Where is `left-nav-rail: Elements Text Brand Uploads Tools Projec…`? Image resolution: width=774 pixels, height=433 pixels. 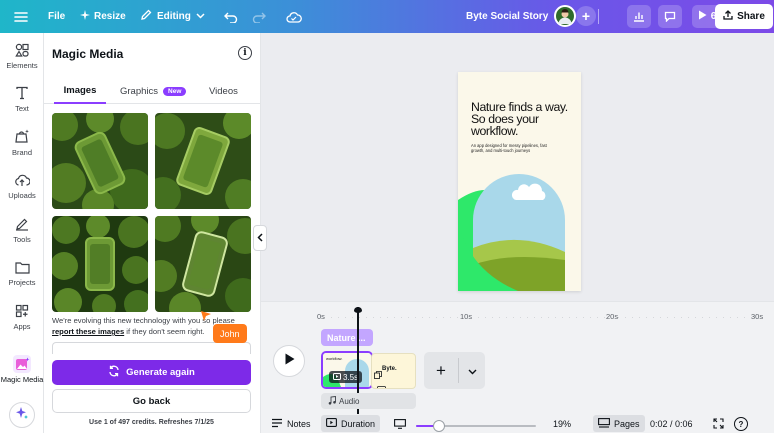 left-nav-rail: Elements Text Brand Uploads Tools Projec… is located at coordinates (22, 233).